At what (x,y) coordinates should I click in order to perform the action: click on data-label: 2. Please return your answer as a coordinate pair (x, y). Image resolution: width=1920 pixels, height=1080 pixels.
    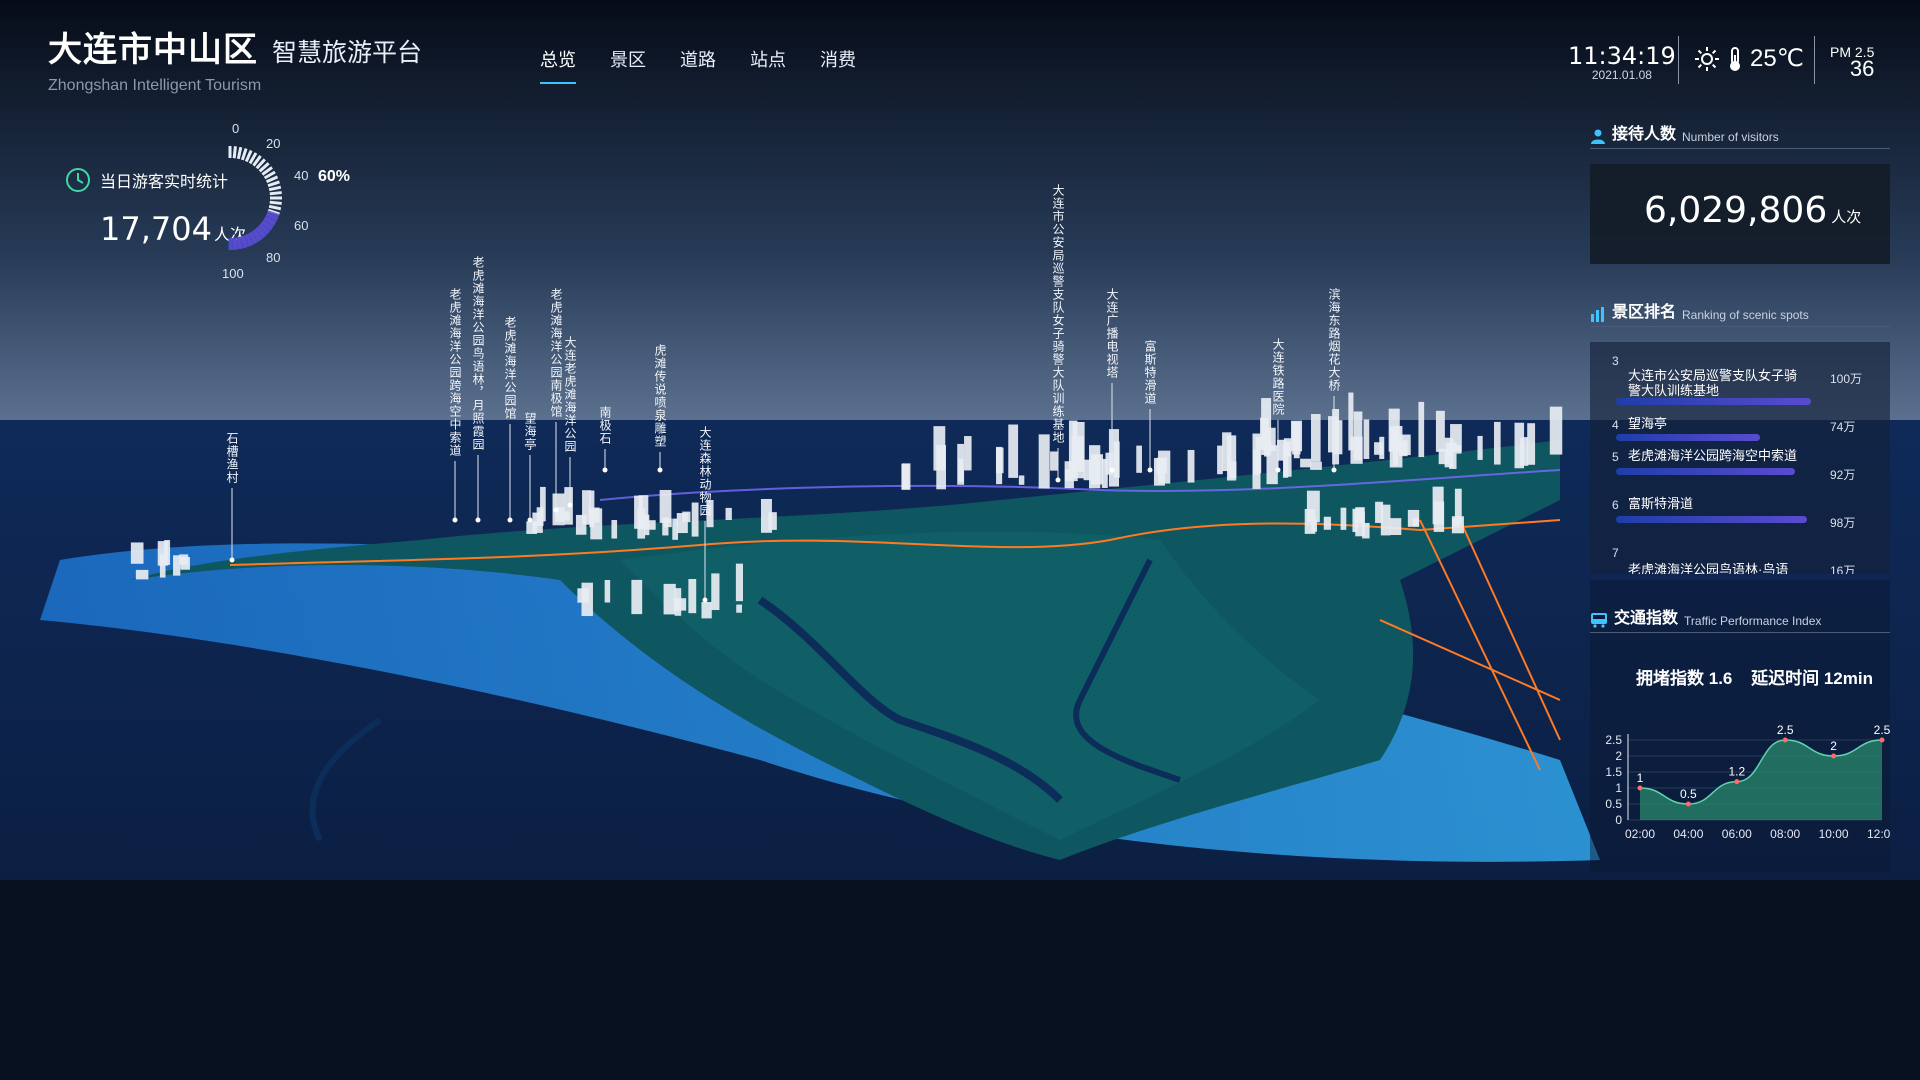
    Looking at the image, I should click on (1833, 746).